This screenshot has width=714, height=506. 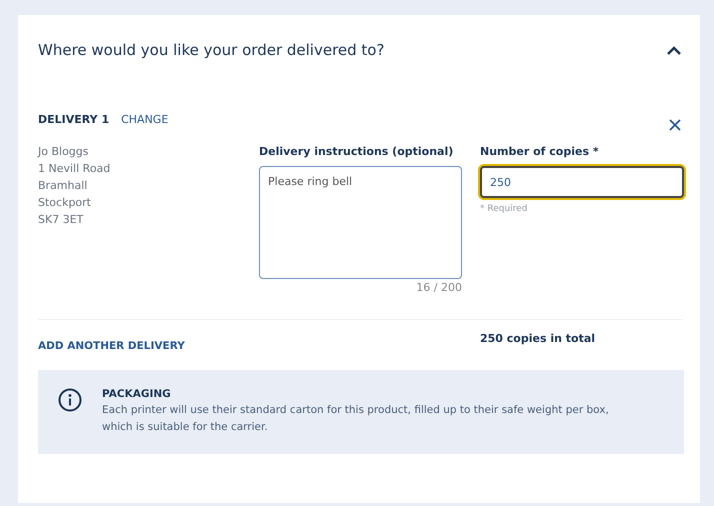 I want to click on address-line: Stockport, so click(x=65, y=203).